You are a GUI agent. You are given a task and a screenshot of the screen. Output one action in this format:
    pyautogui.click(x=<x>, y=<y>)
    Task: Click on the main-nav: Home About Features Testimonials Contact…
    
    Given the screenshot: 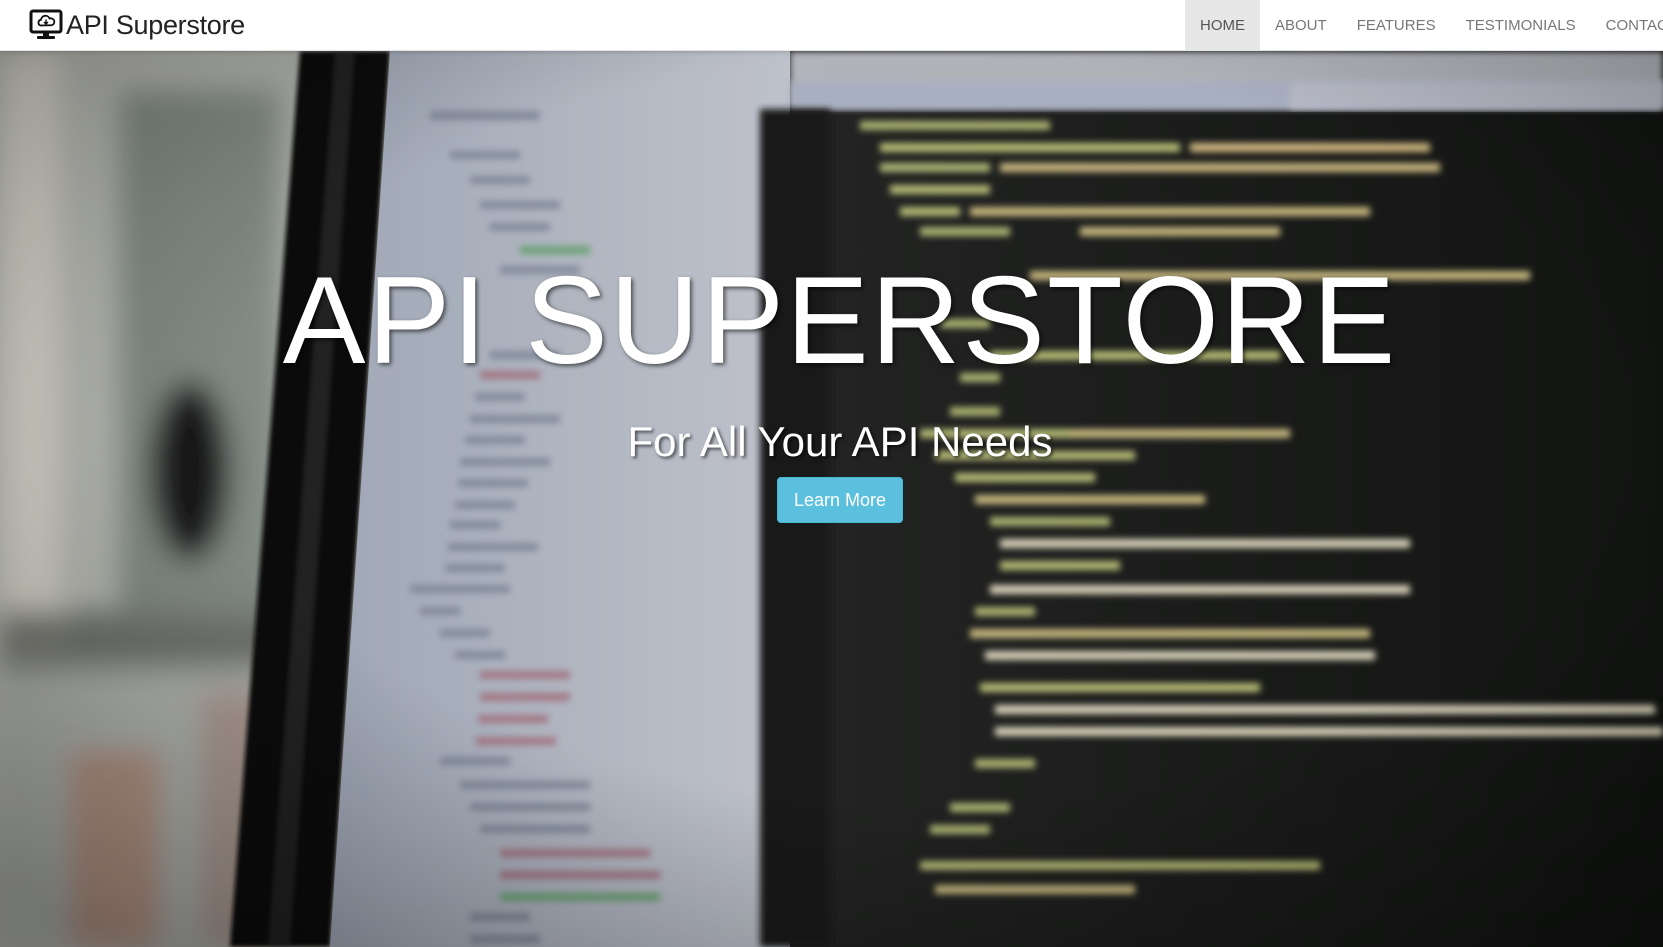 What is the action you would take?
    pyautogui.click(x=1424, y=25)
    